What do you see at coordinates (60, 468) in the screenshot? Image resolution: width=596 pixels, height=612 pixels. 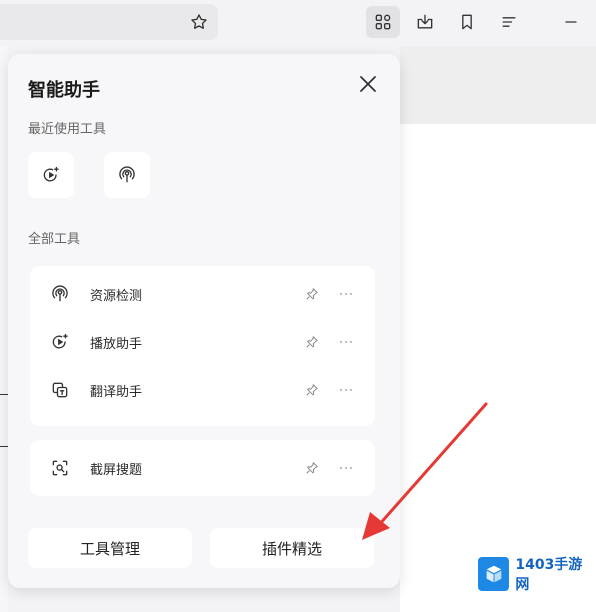 I see `screenshot-search-icon` at bounding box center [60, 468].